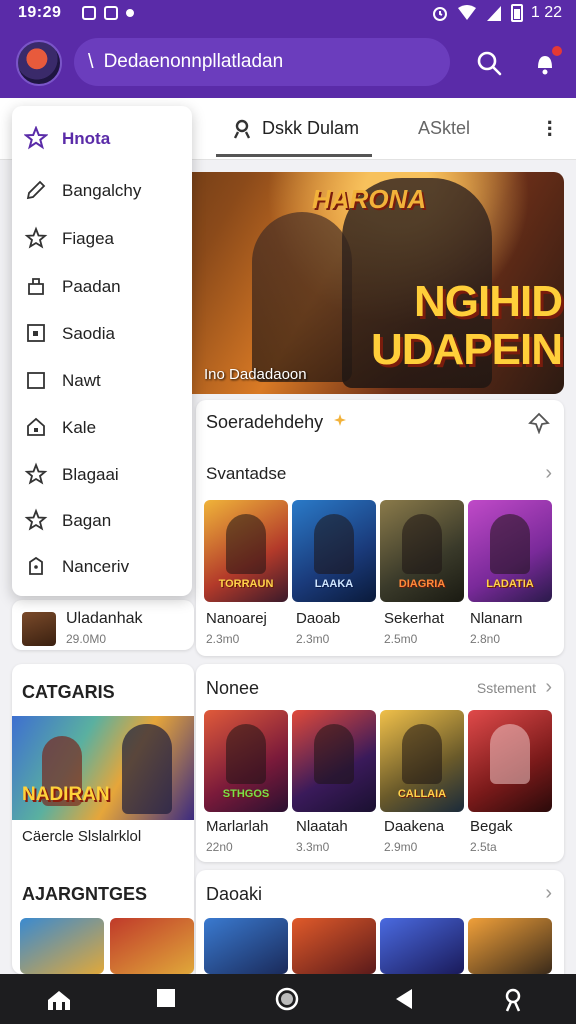 Image resolution: width=576 pixels, height=1024 pixels. Describe the element at coordinates (102, 286) in the screenshot. I see `drawer-item-4: Paadan` at that location.